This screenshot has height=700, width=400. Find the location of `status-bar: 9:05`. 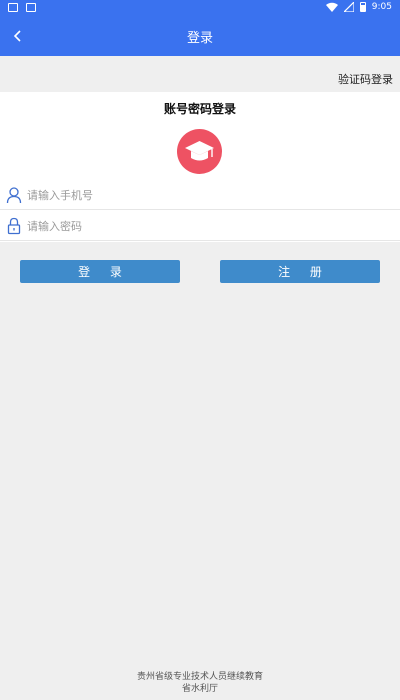

status-bar: 9:05 is located at coordinates (200, 8).